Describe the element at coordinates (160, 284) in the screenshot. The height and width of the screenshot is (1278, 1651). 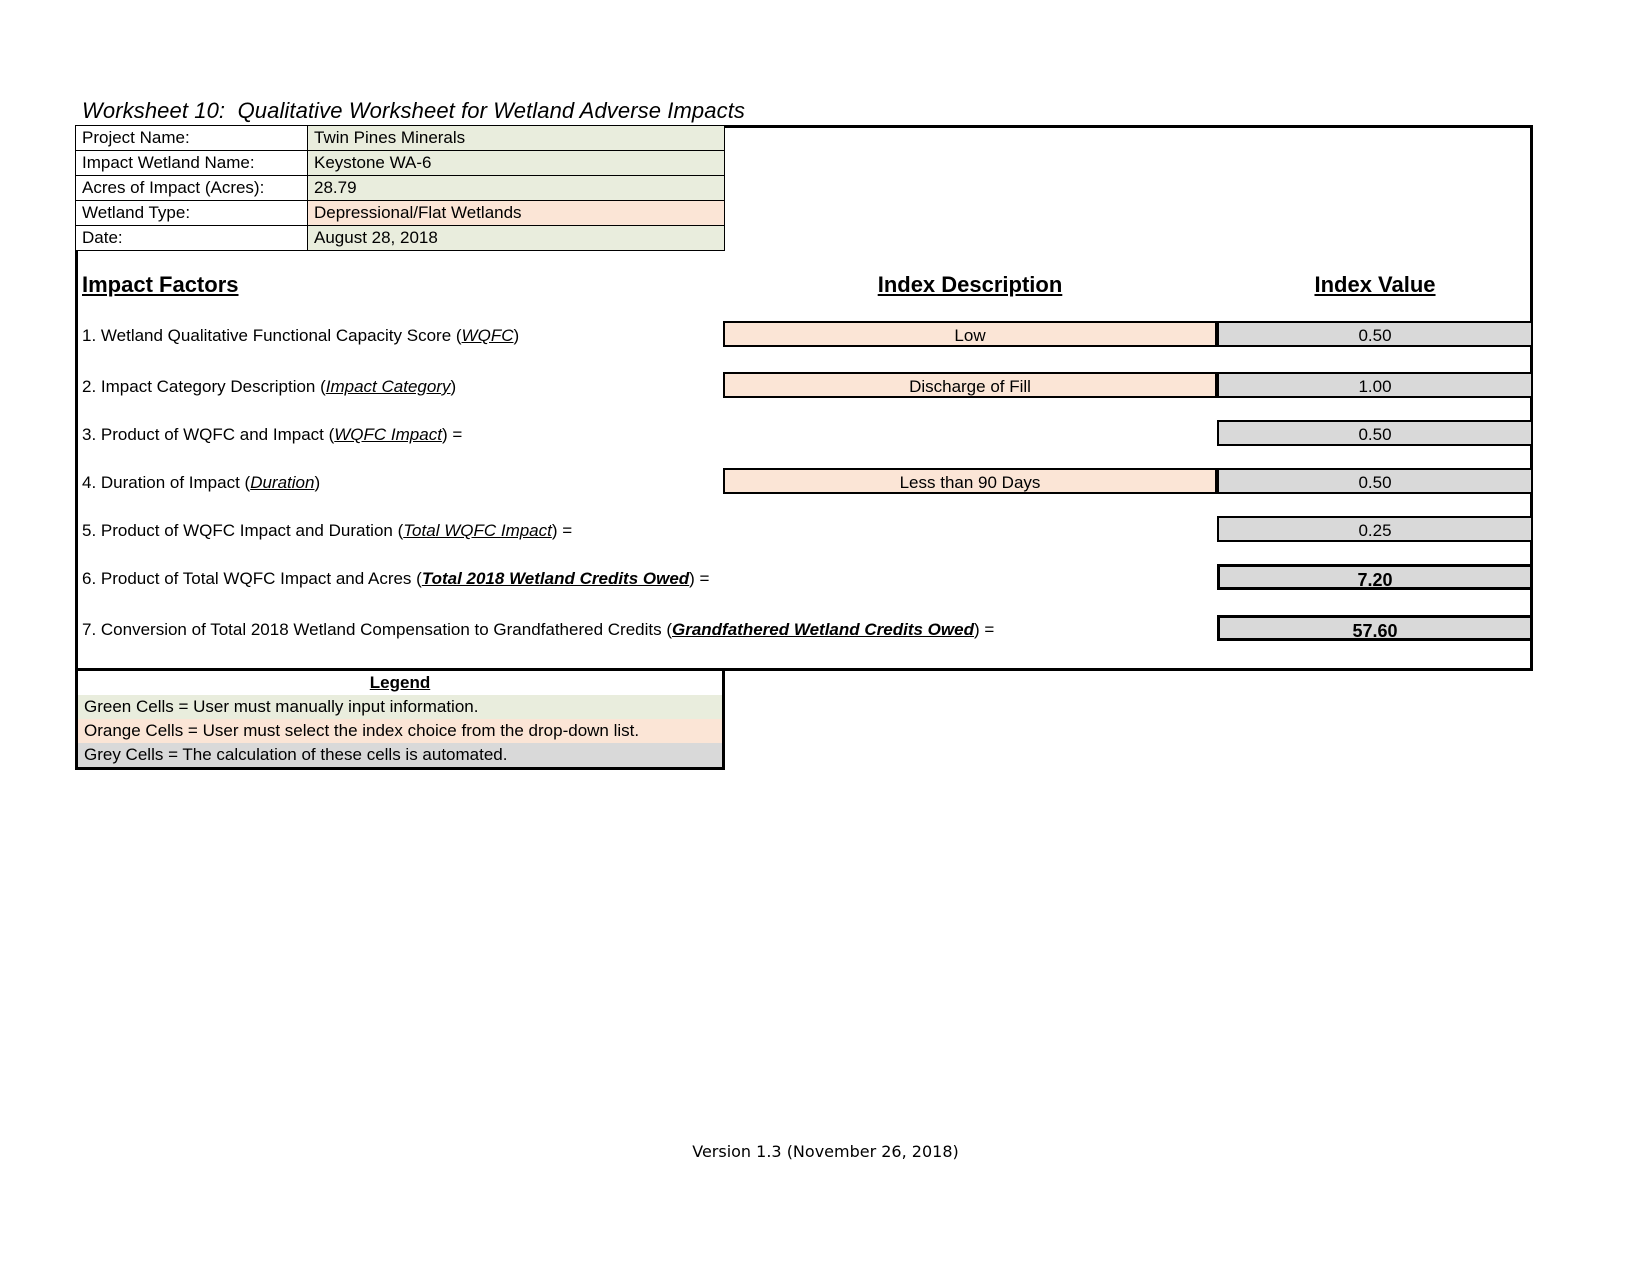
I see `column-header-impact-factors: Impact Factors` at that location.